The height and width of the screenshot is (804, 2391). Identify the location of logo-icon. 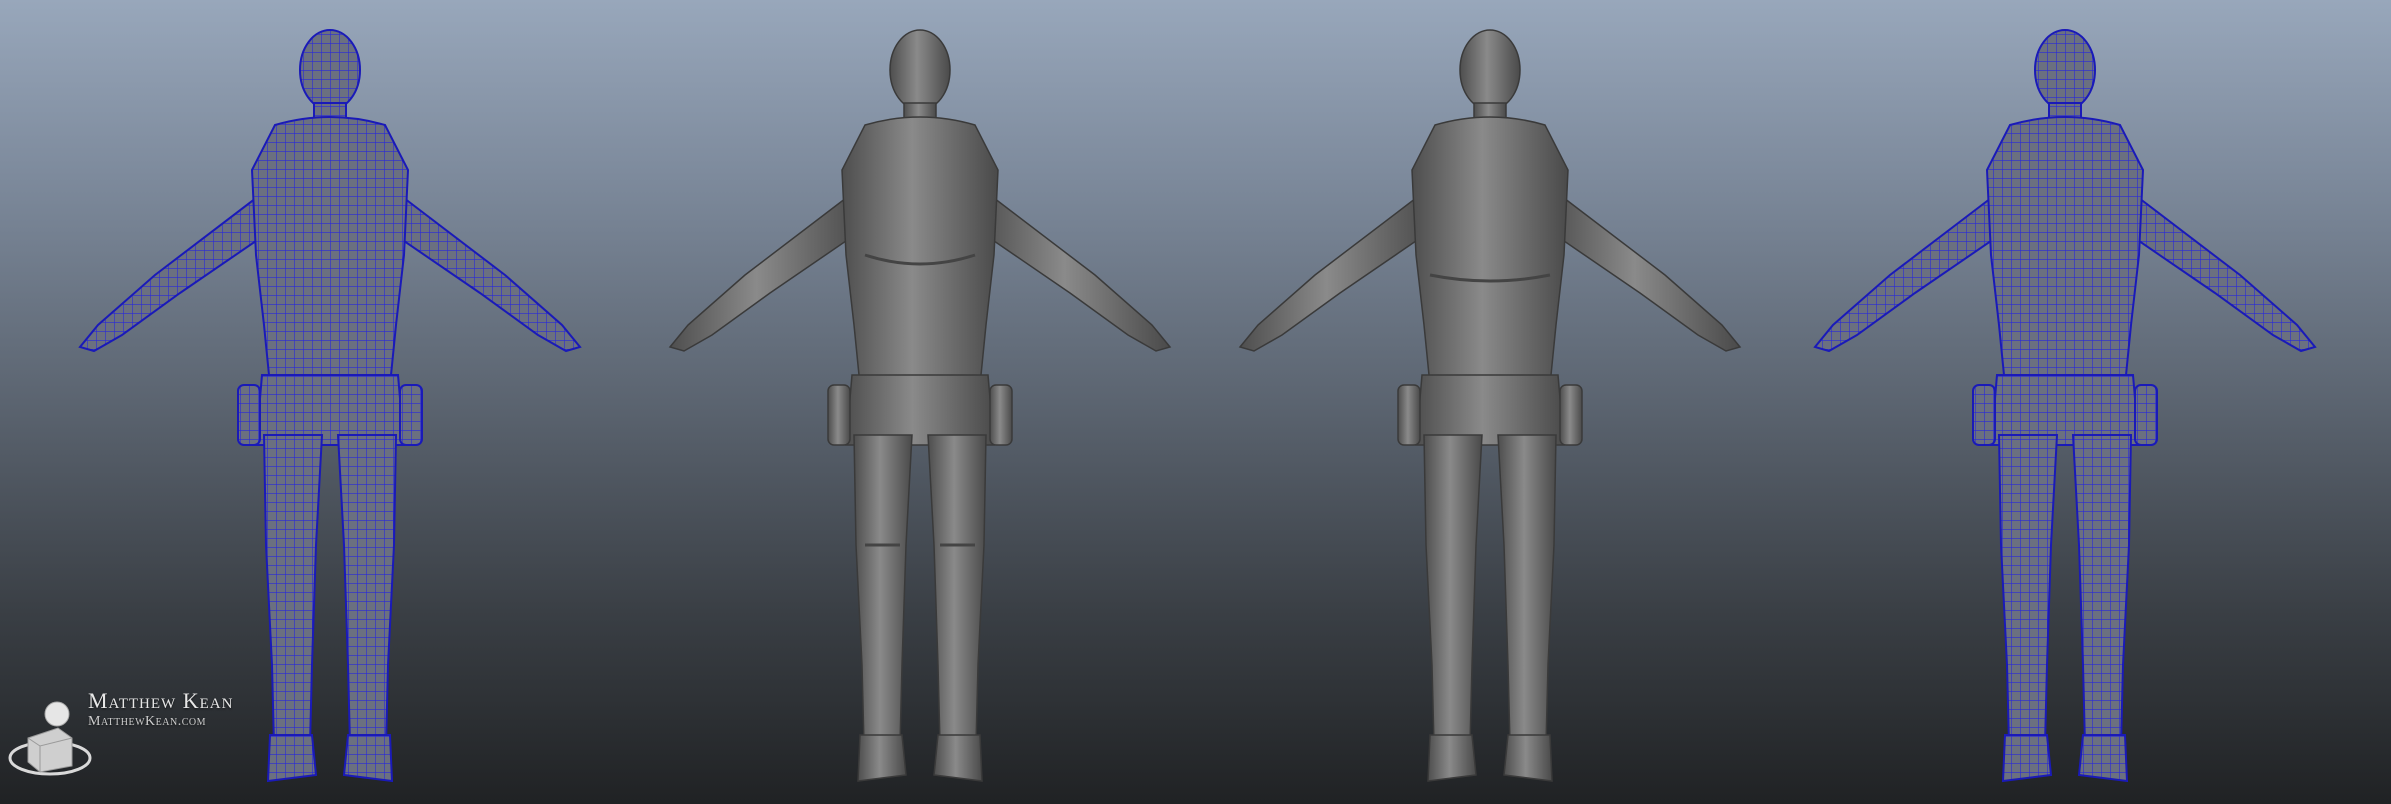
(50, 738).